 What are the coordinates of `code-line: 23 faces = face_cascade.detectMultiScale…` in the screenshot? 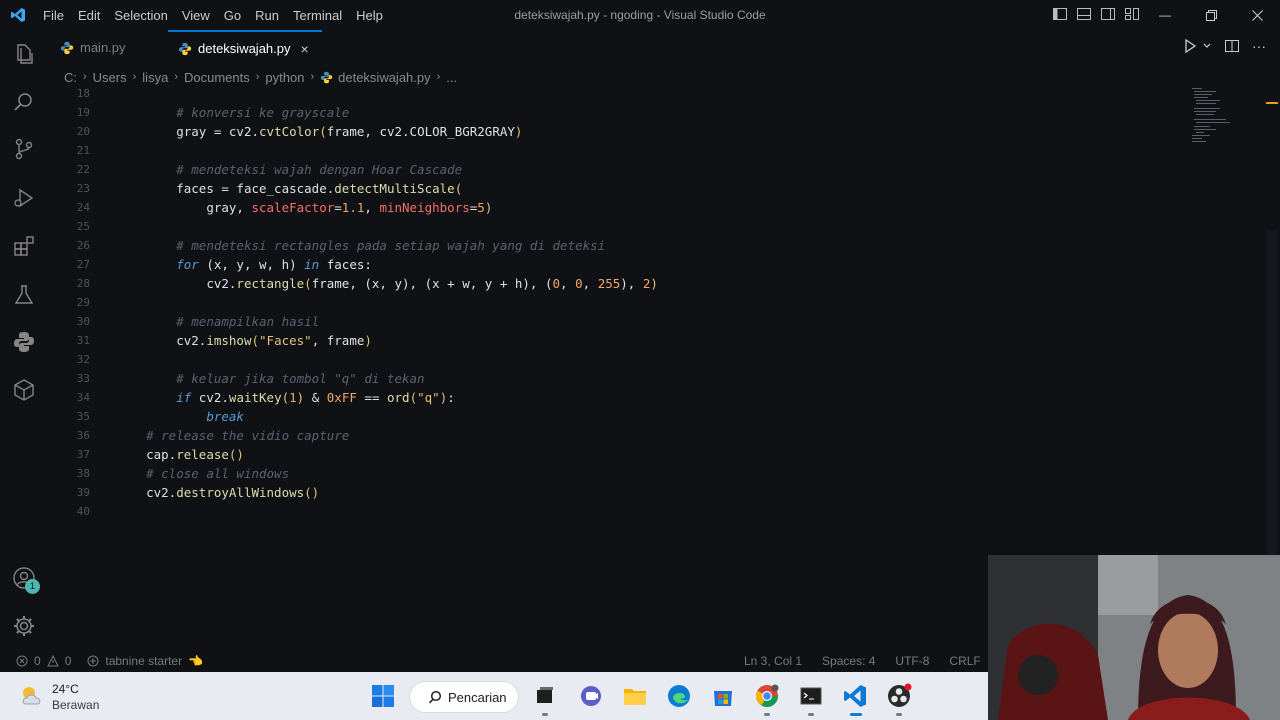 It's located at (638, 188).